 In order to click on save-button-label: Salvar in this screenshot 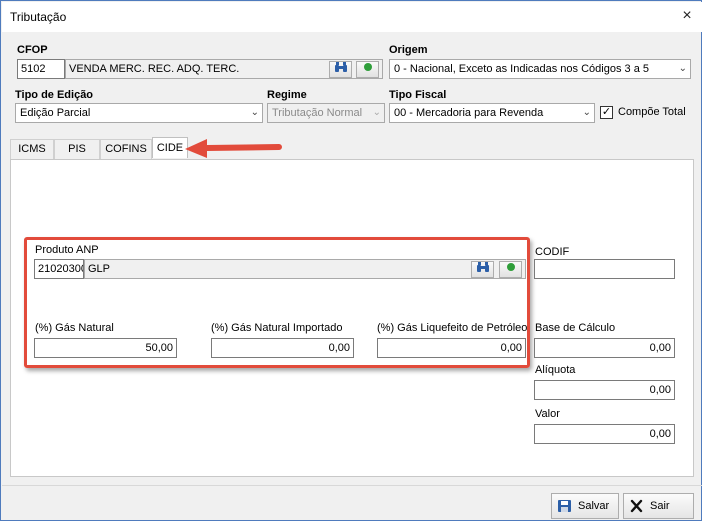, I will do `click(594, 506)`.